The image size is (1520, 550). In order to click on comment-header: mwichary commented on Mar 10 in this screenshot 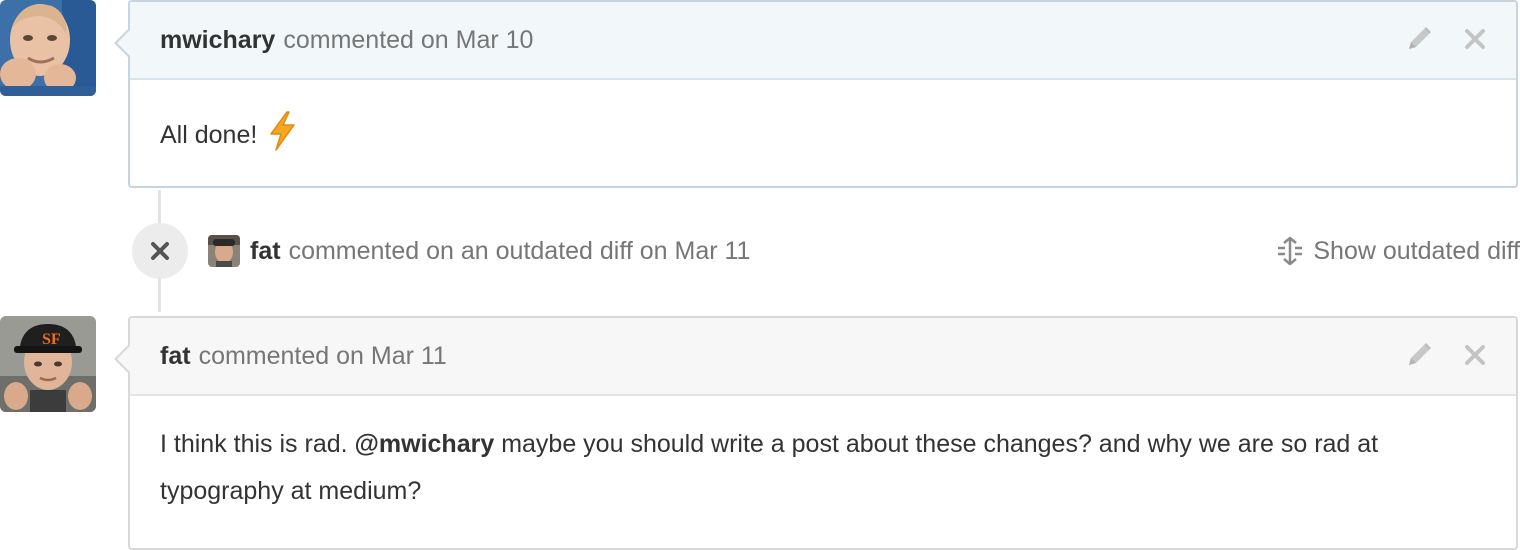, I will do `click(823, 41)`.